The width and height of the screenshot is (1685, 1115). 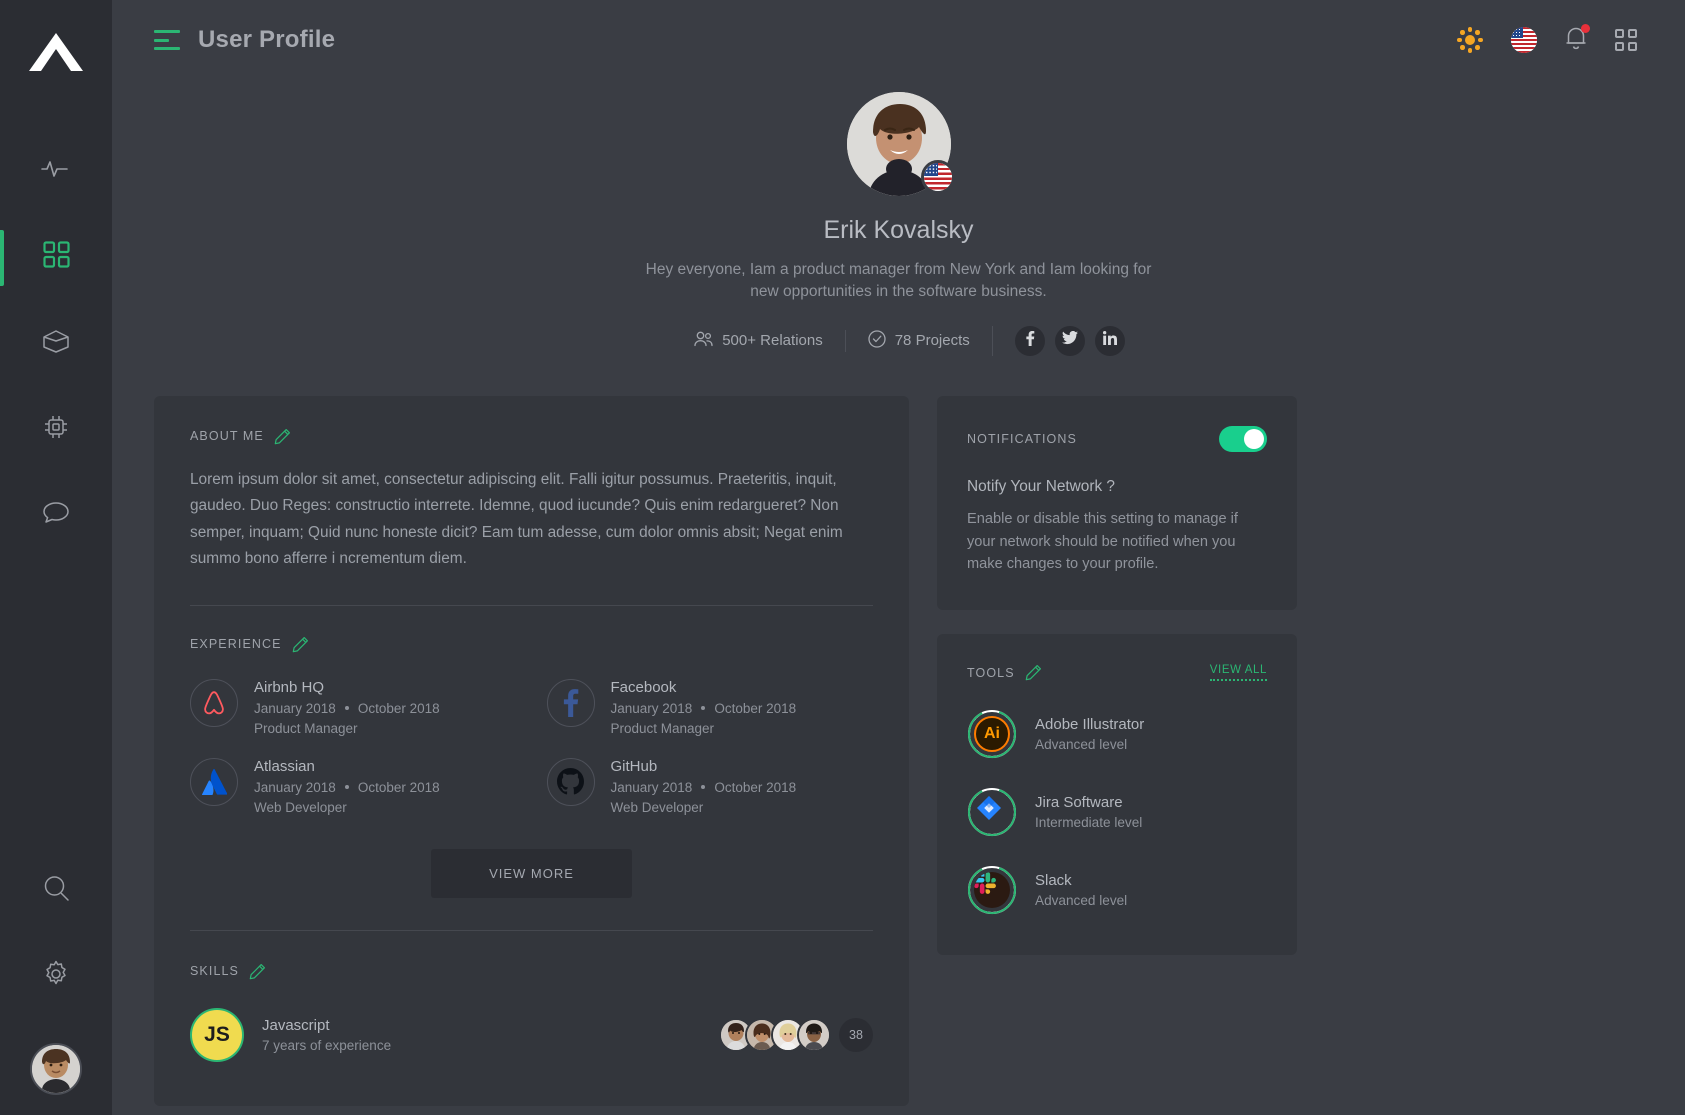 What do you see at coordinates (56, 52) in the screenshot?
I see `triangle-logo` at bounding box center [56, 52].